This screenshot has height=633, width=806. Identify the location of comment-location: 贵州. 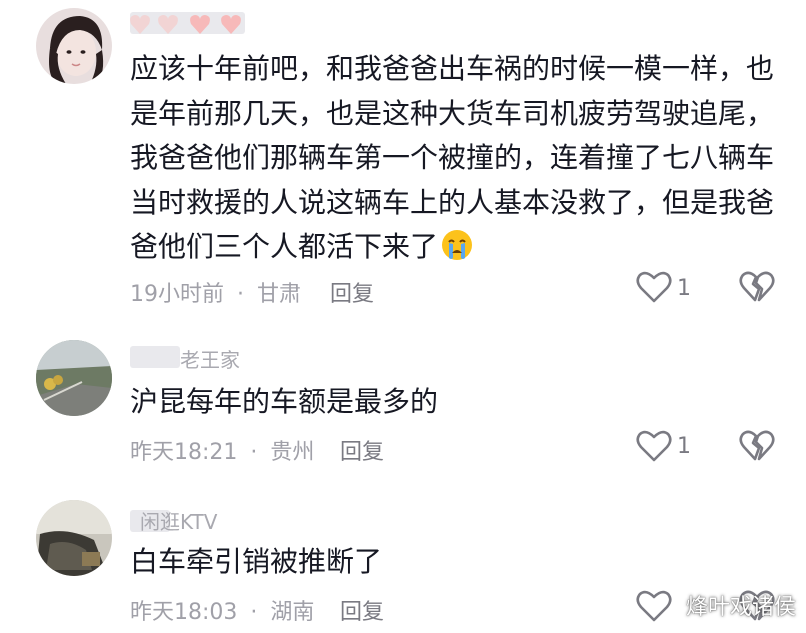
(292, 452).